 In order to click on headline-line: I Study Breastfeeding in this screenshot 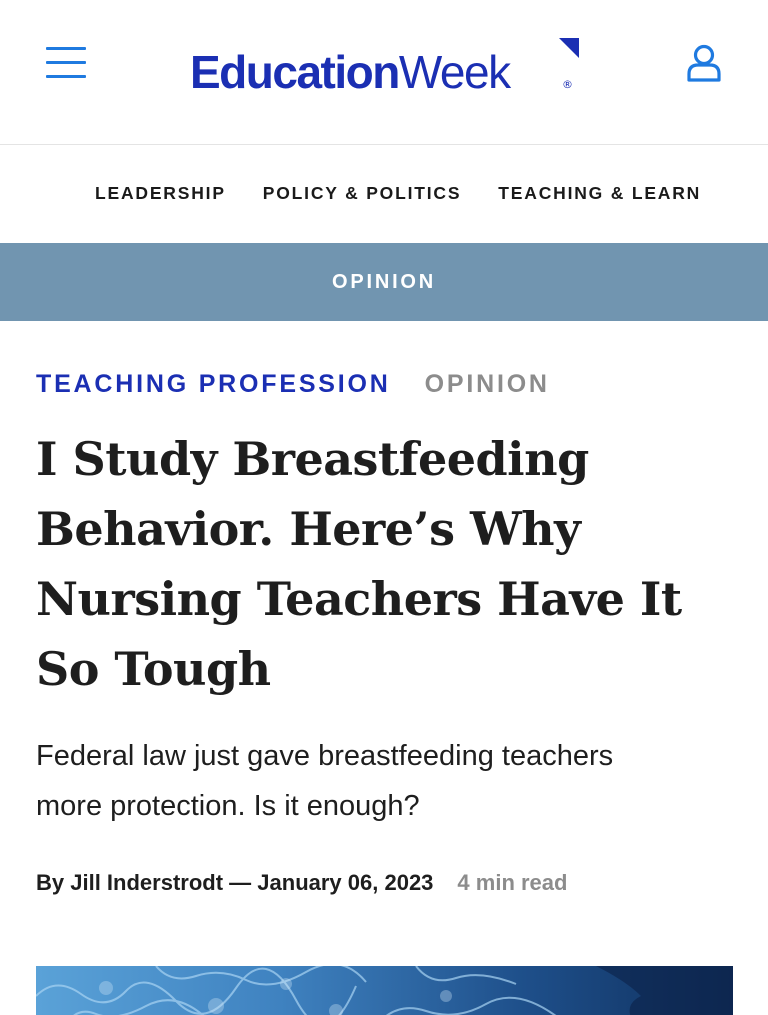, I will do `click(312, 459)`.